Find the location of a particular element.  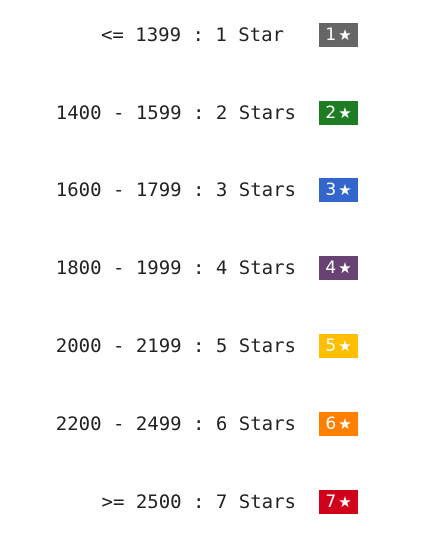

rating-row-5-stars: 2000 - 2199 : 5 Stars 5 ★ is located at coordinates (211, 346).